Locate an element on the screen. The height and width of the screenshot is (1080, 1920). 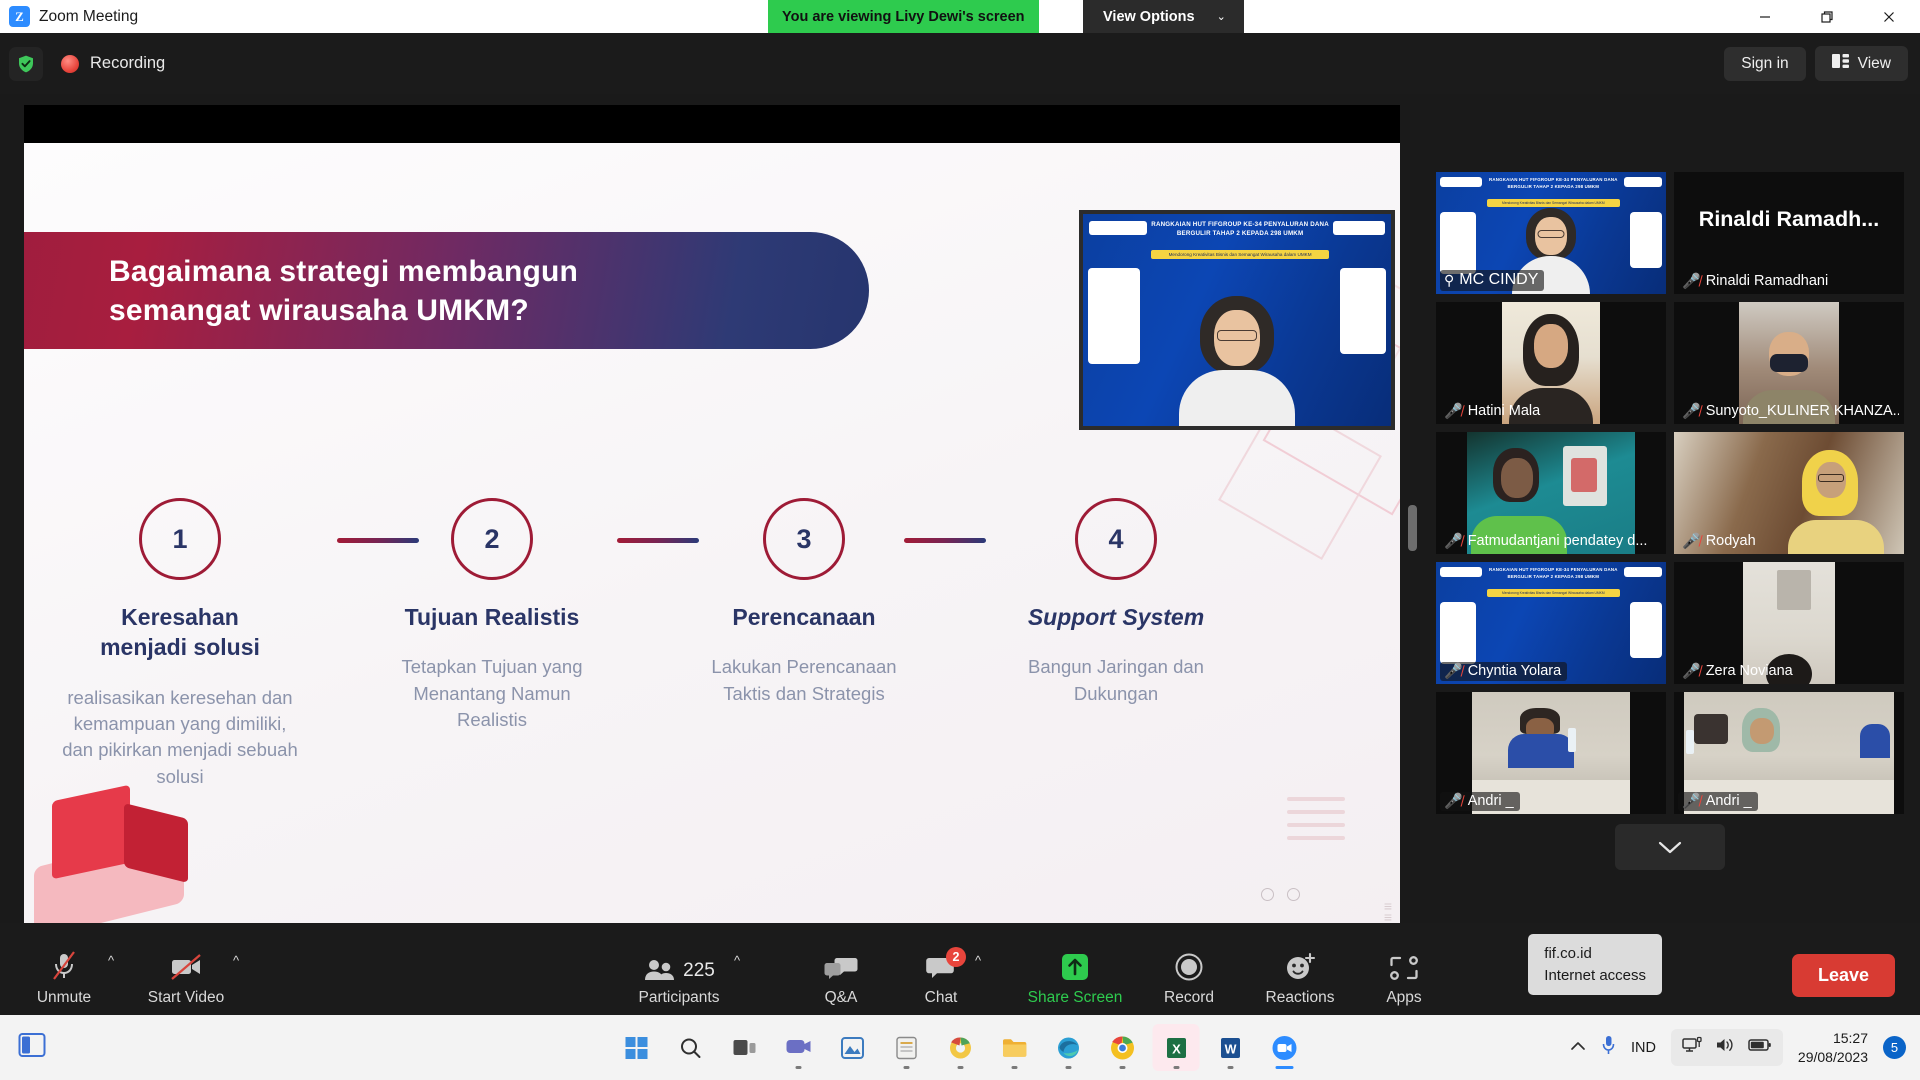
slide-card-graphic is located at coordinates (1458, 633).